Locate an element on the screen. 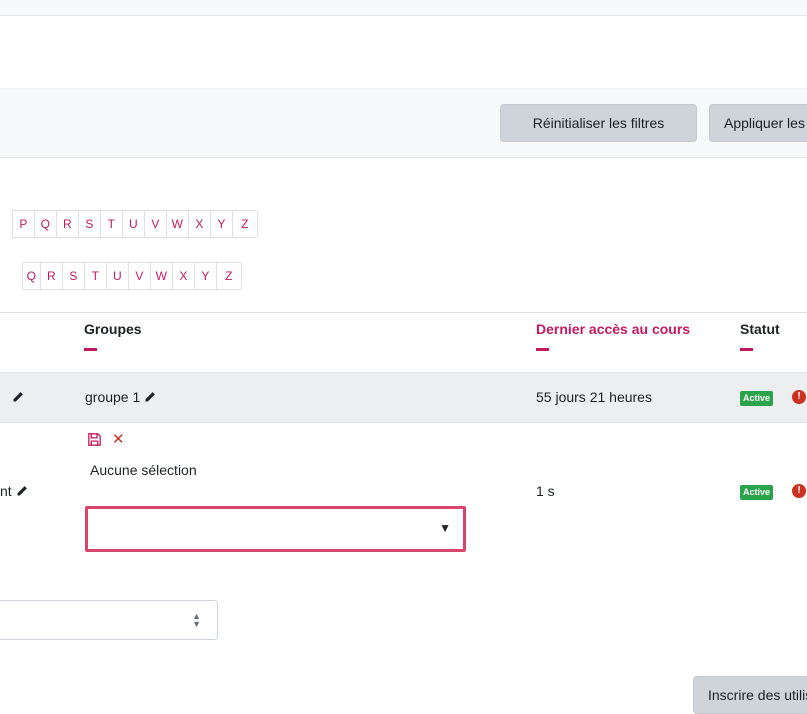 This screenshot has width=807, height=714. lastname-initials-bar: Q R S T U V W X Y Z is located at coordinates (132, 276).